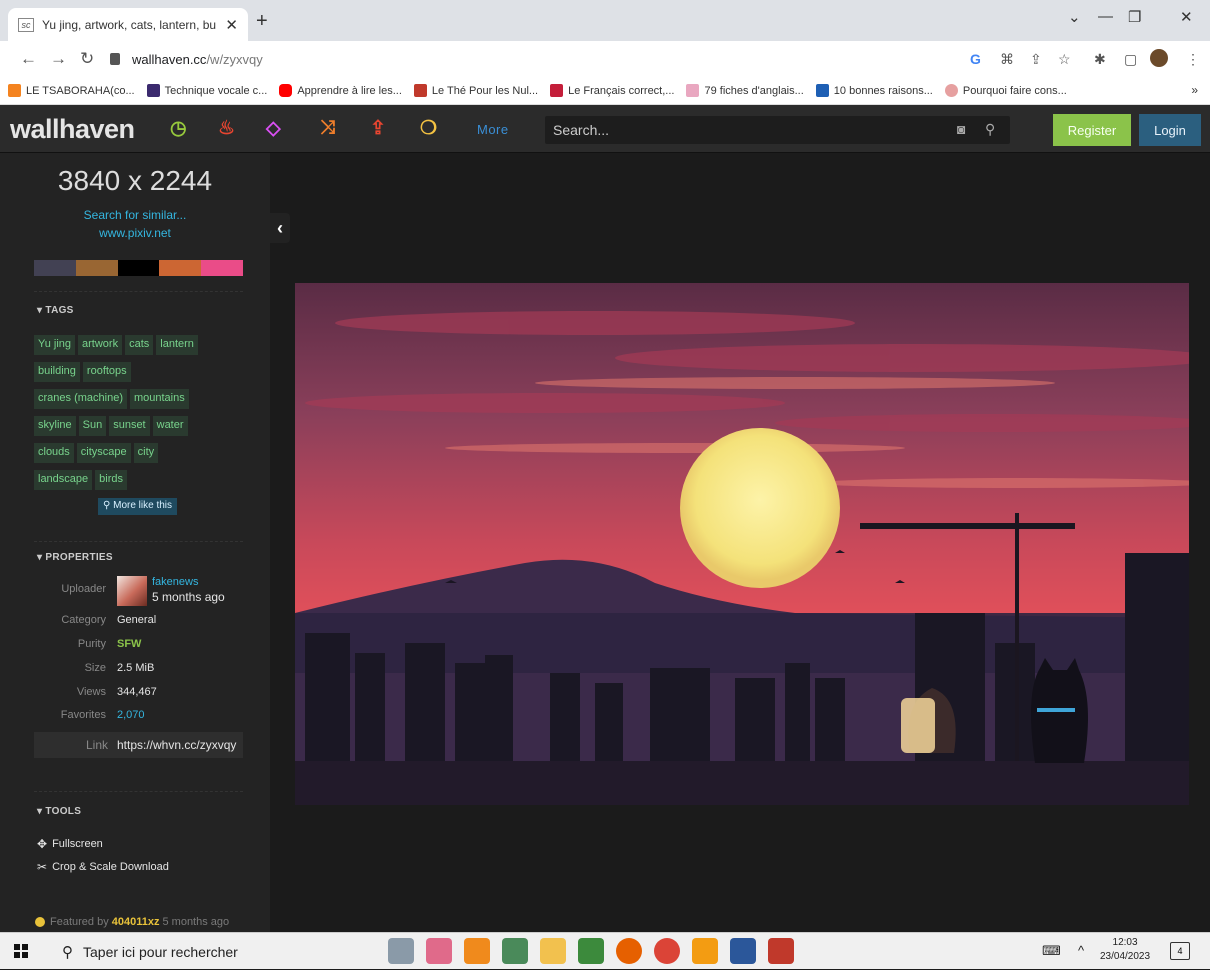  Describe the element at coordinates (705, 951) in the screenshot. I see `pdf-app-icon` at that location.